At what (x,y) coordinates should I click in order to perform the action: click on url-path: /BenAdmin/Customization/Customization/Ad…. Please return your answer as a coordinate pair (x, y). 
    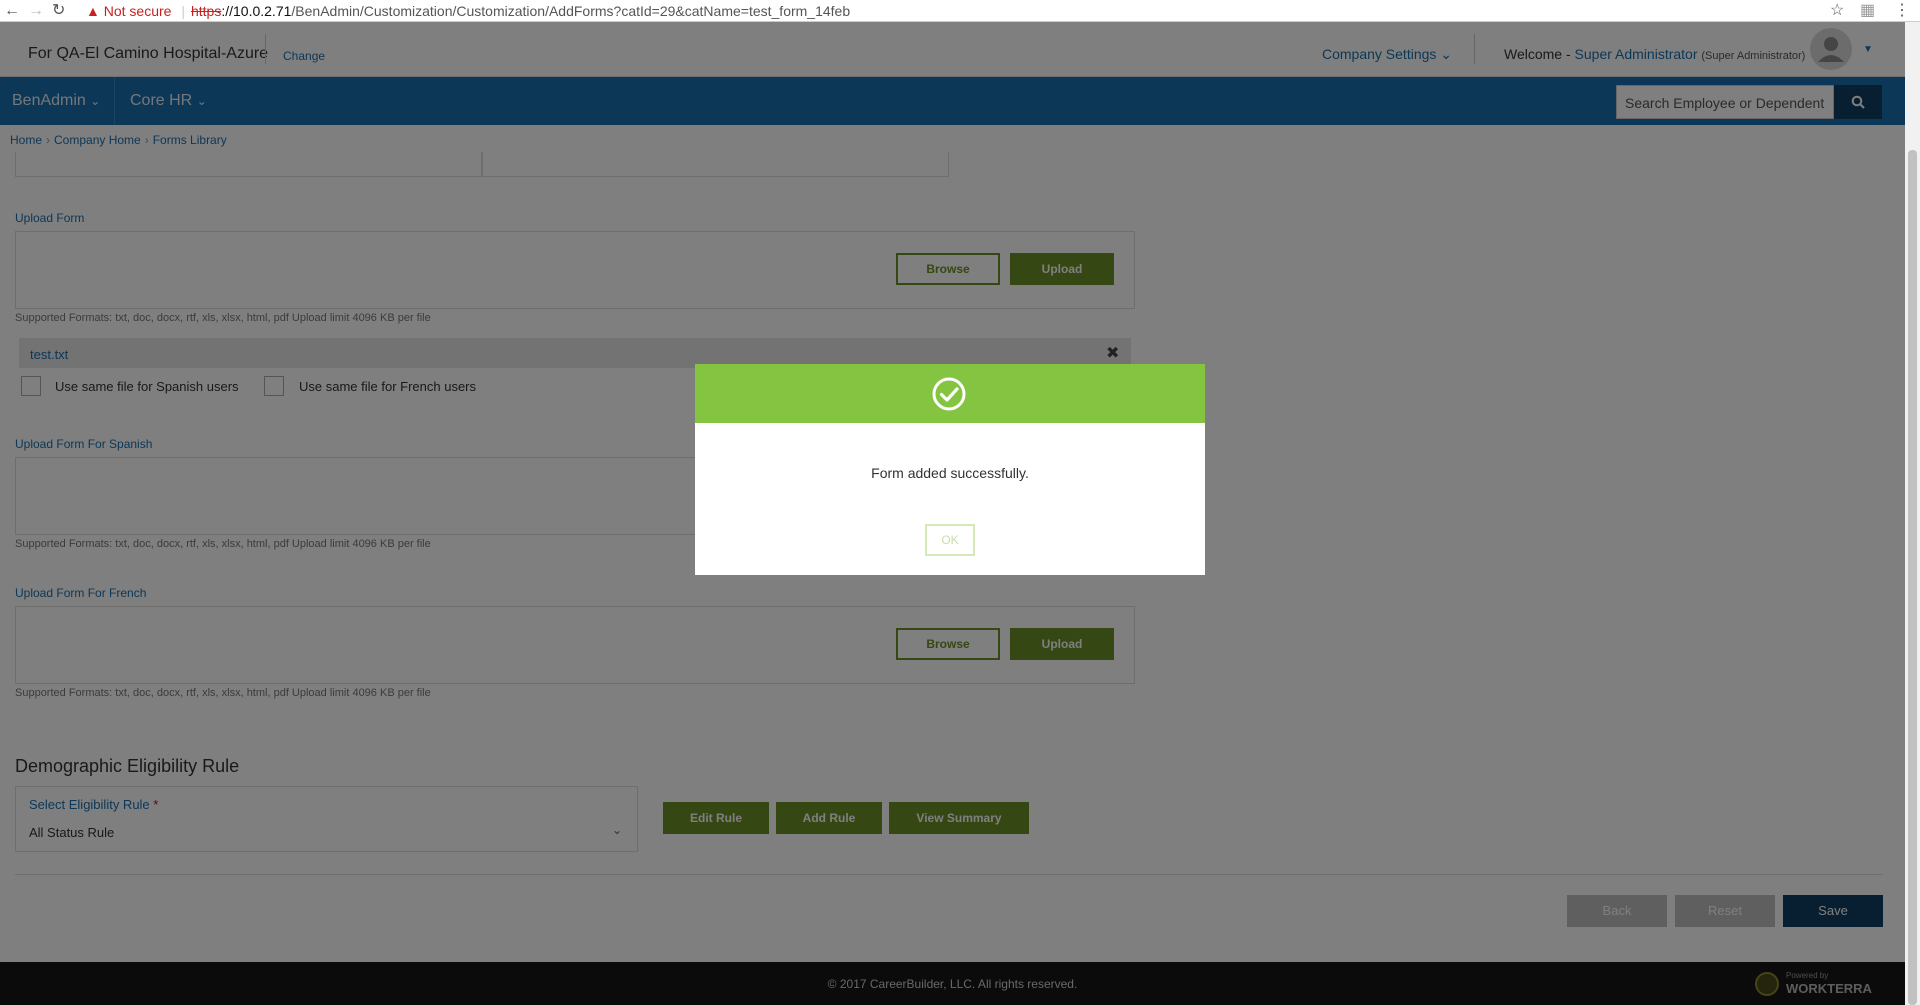
    Looking at the image, I should click on (571, 11).